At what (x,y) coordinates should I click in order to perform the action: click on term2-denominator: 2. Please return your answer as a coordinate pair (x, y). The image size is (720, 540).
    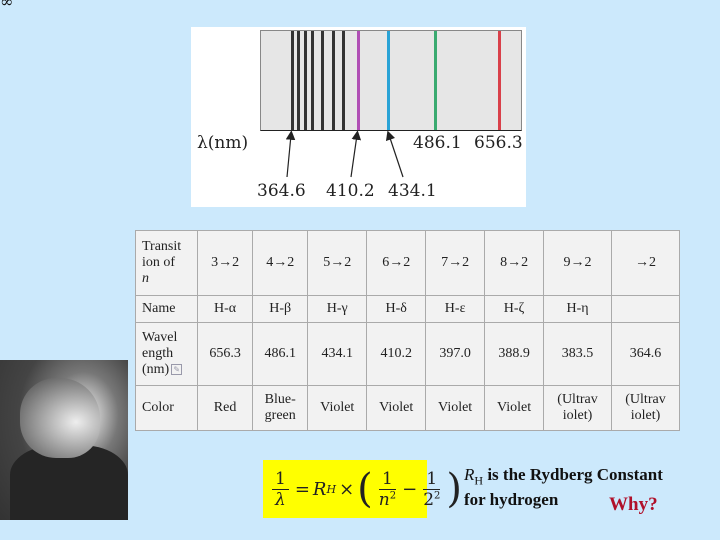
    Looking at the image, I should click on (429, 499).